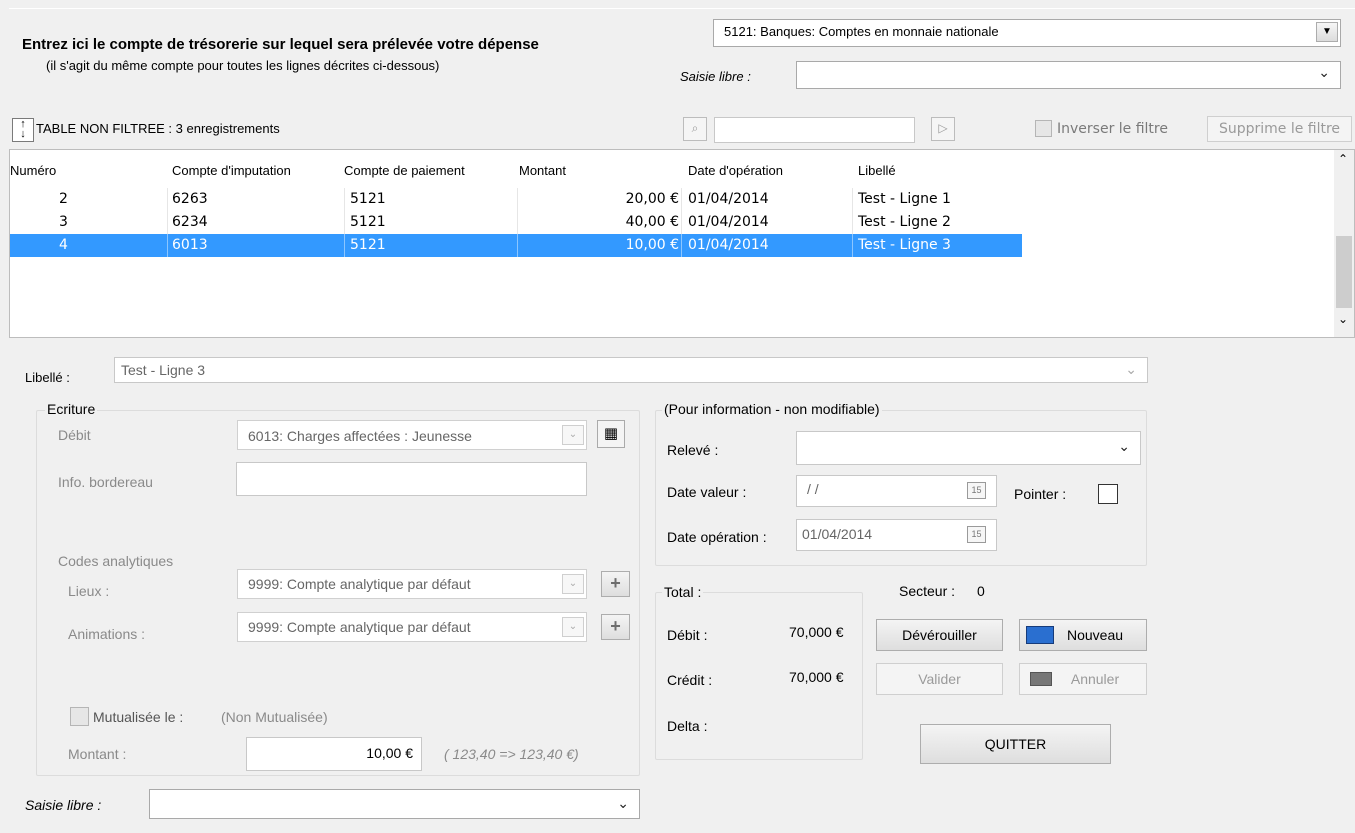 This screenshot has height=833, width=1355. Describe the element at coordinates (411, 479) in the screenshot. I see `bordereau-input` at that location.